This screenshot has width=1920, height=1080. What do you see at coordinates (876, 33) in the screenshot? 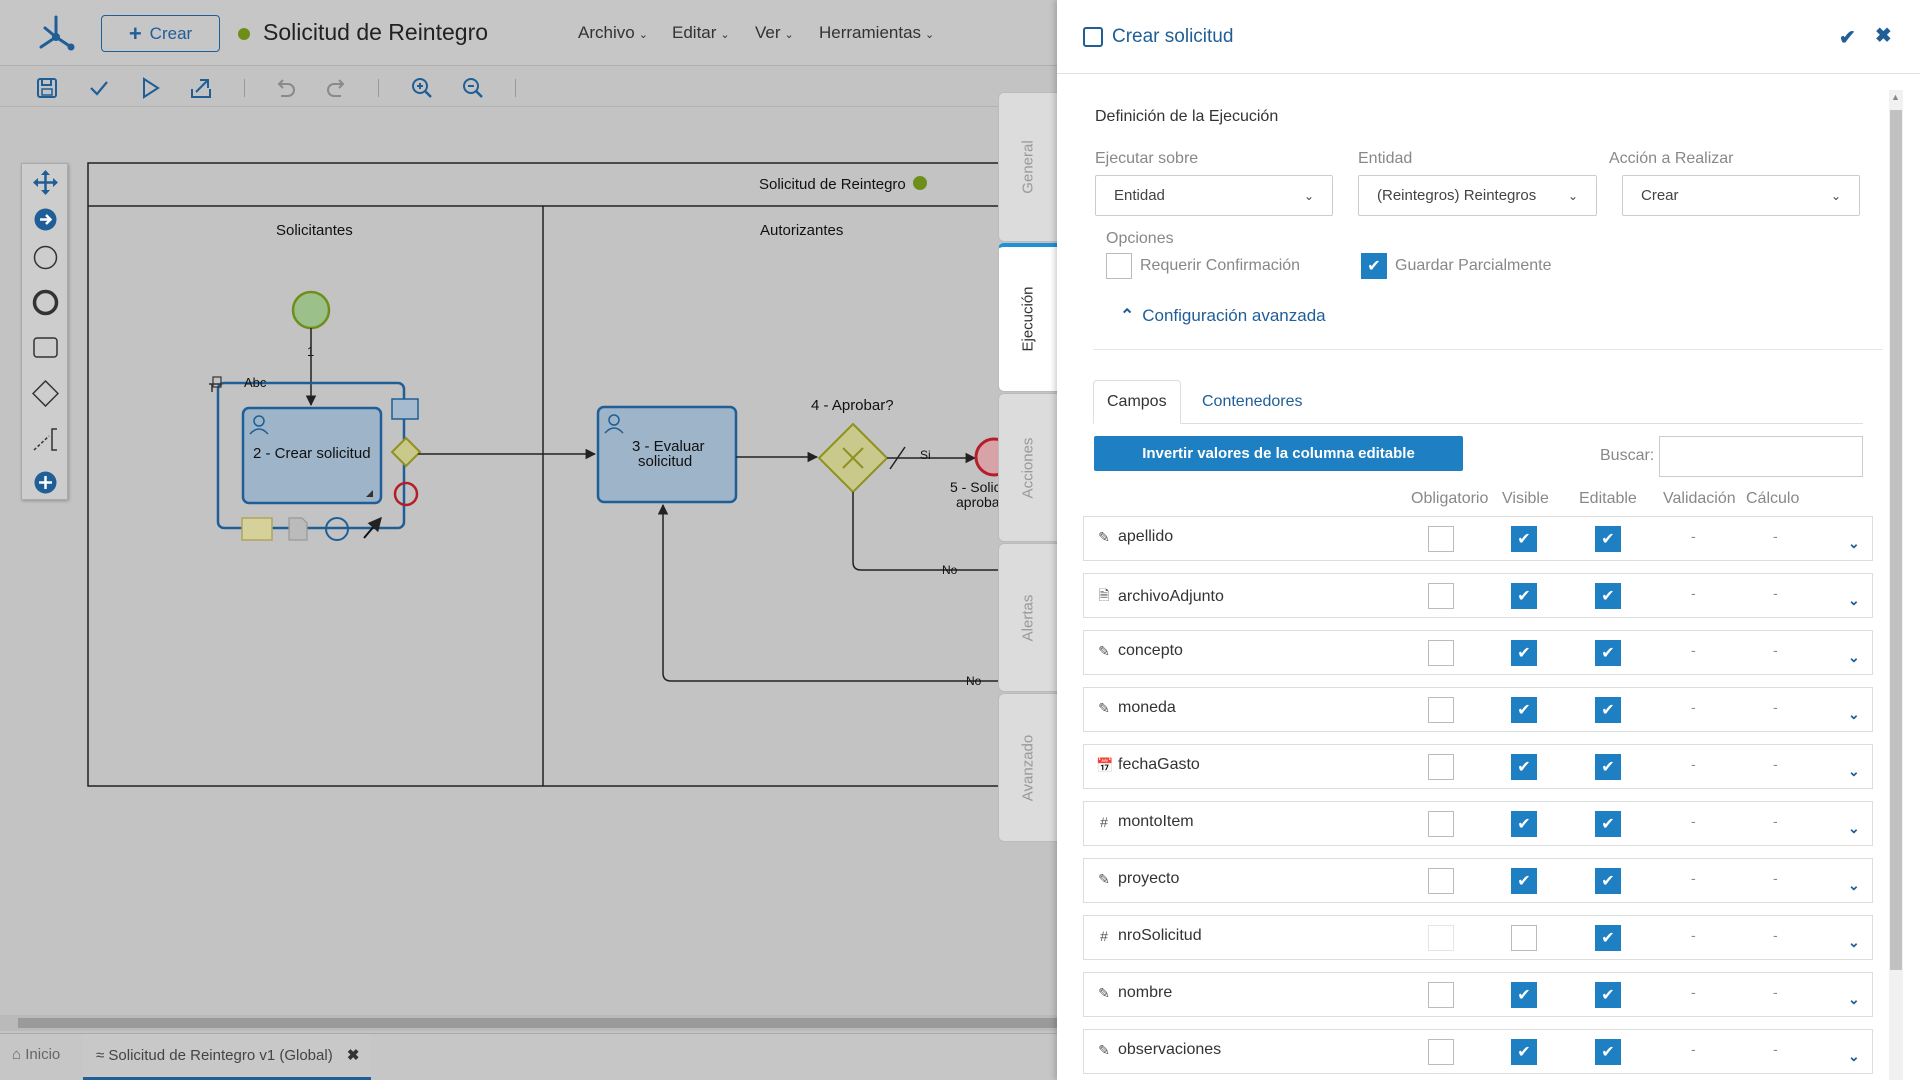
I see `menu-herramientas: Herramientas ⌄` at bounding box center [876, 33].